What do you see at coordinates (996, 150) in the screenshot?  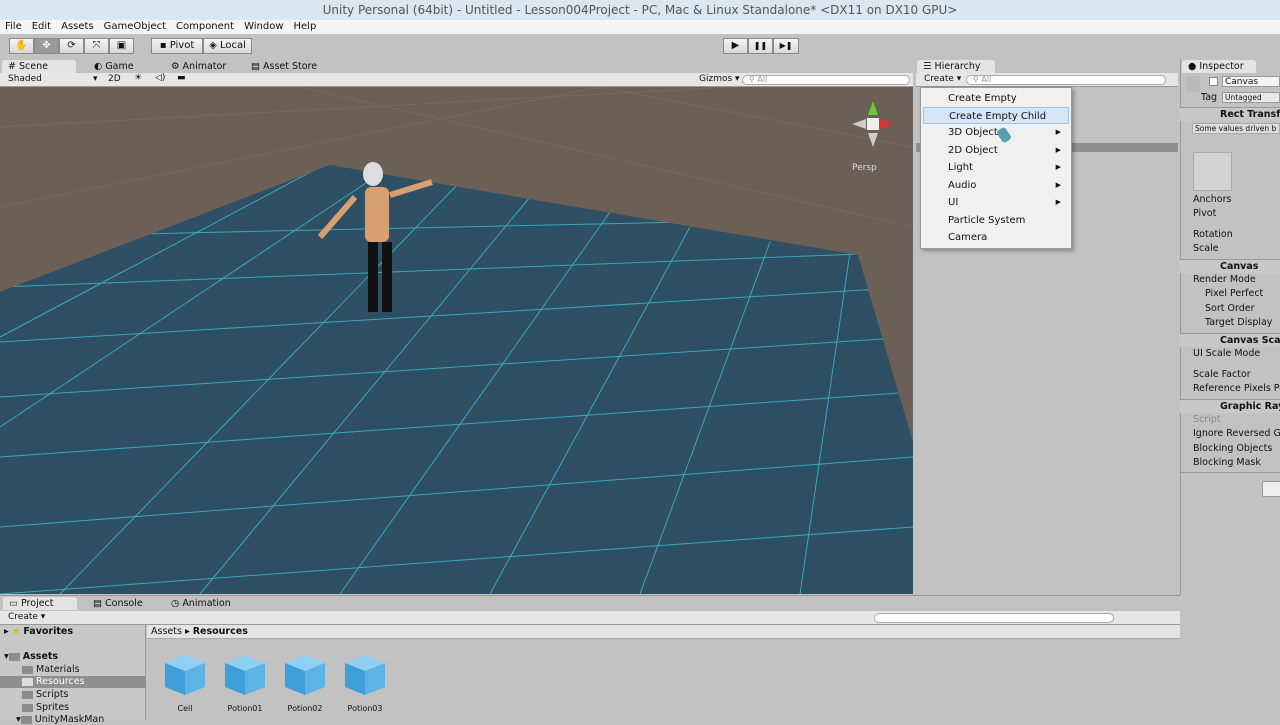 I see `menu-item-2d-object: 2D Object ▶` at bounding box center [996, 150].